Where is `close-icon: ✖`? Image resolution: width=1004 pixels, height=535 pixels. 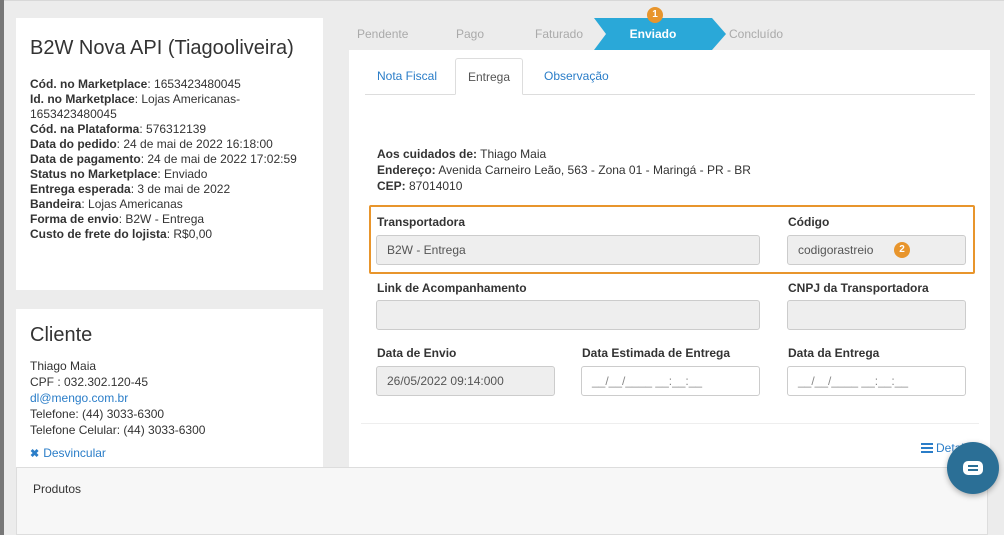
close-icon: ✖ is located at coordinates (35, 453).